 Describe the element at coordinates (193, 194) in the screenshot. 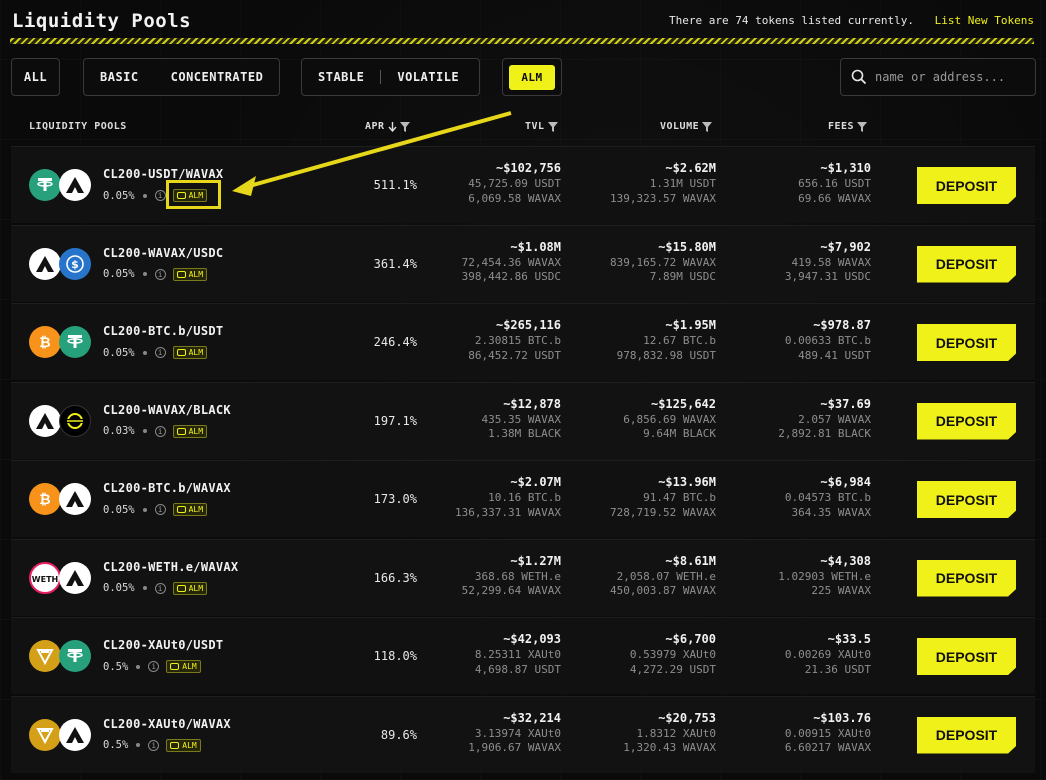

I see `alm-highlight-box` at that location.